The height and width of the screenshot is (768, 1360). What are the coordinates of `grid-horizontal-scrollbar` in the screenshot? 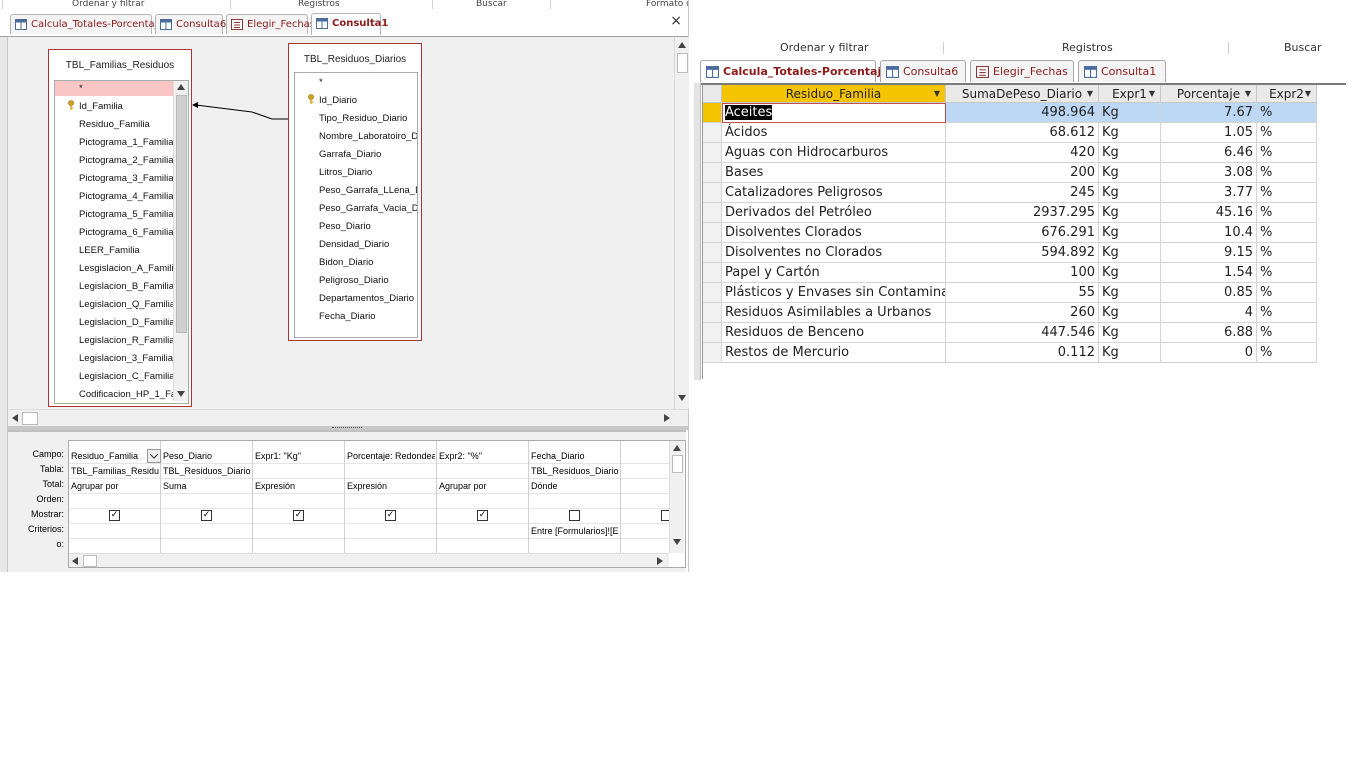 It's located at (369, 560).